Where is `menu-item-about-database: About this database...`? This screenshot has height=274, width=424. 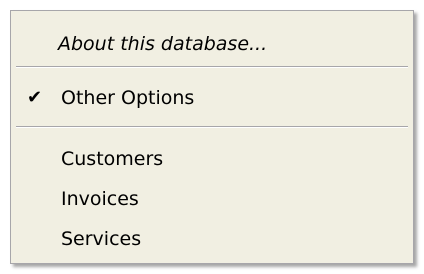
menu-item-about-database: About this database... is located at coordinates (212, 44).